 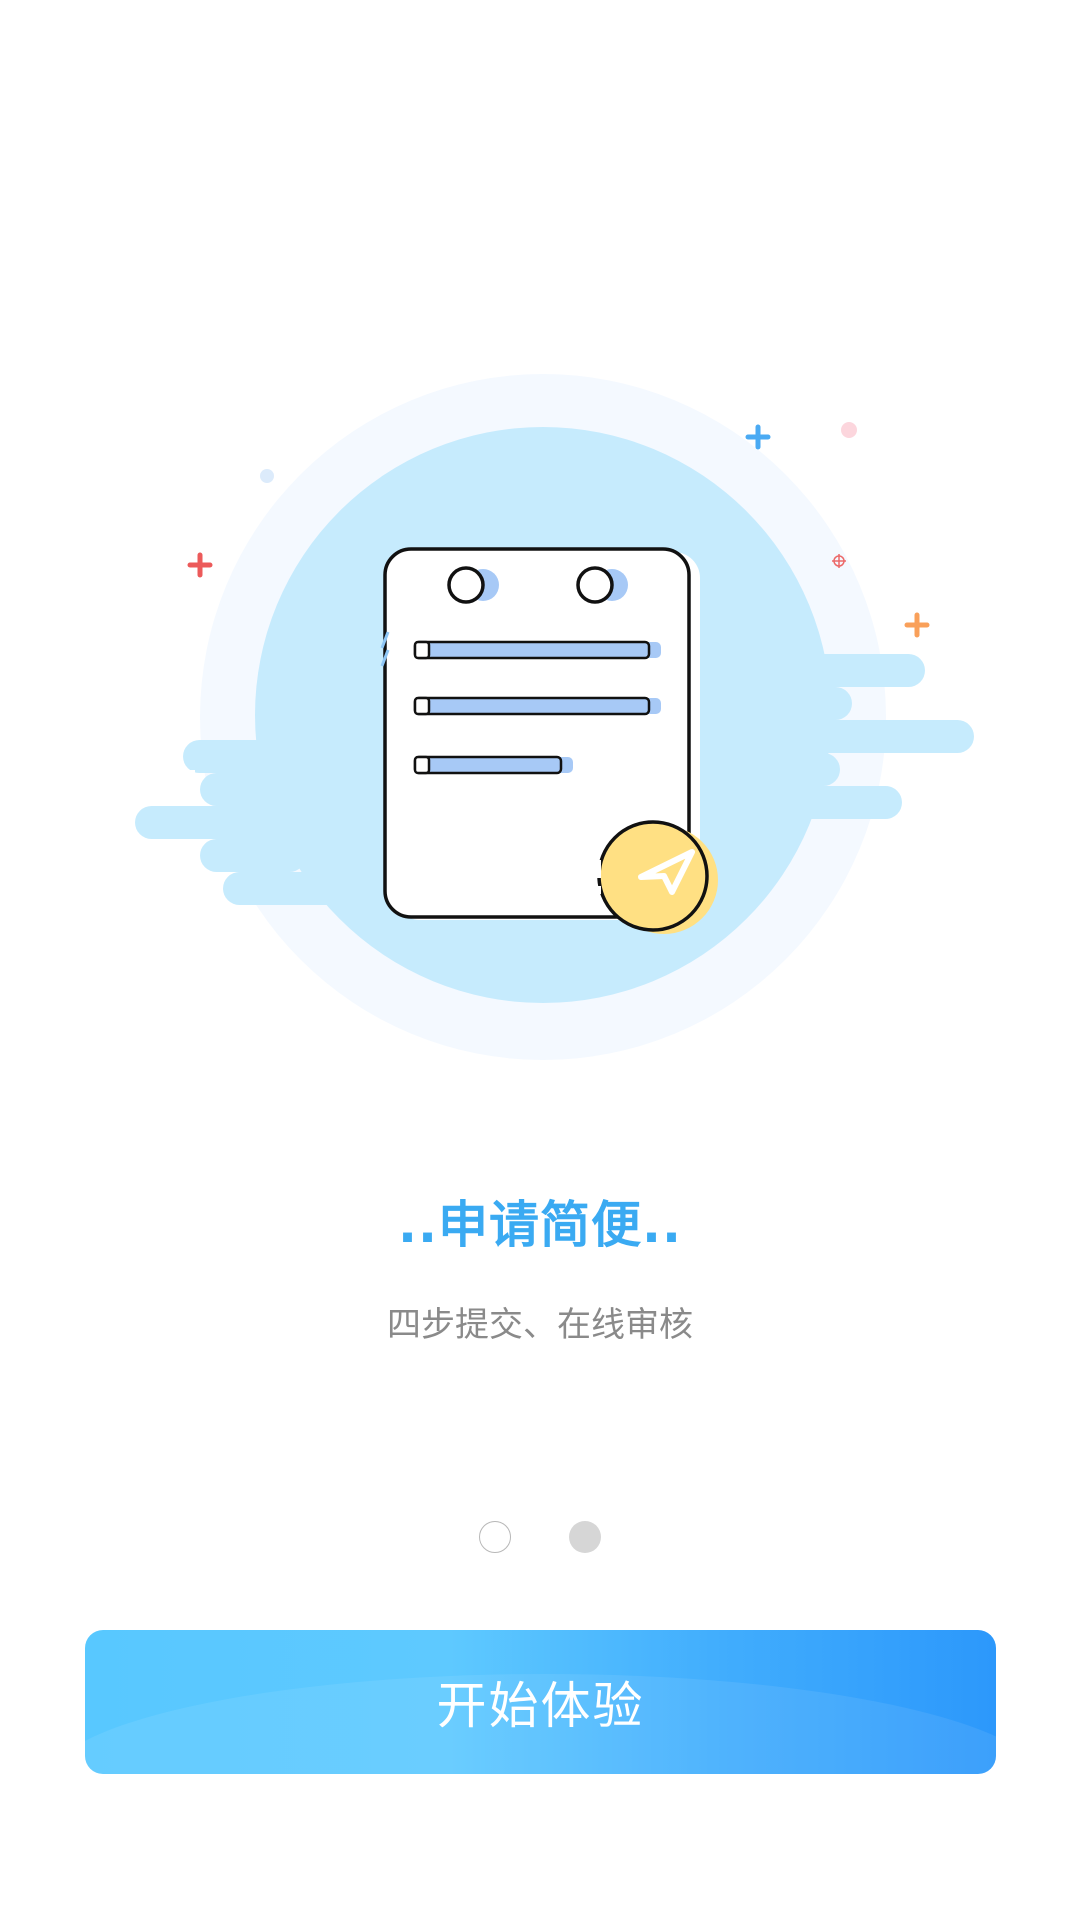 I want to click on sparkle-red-plus, so click(x=200, y=565).